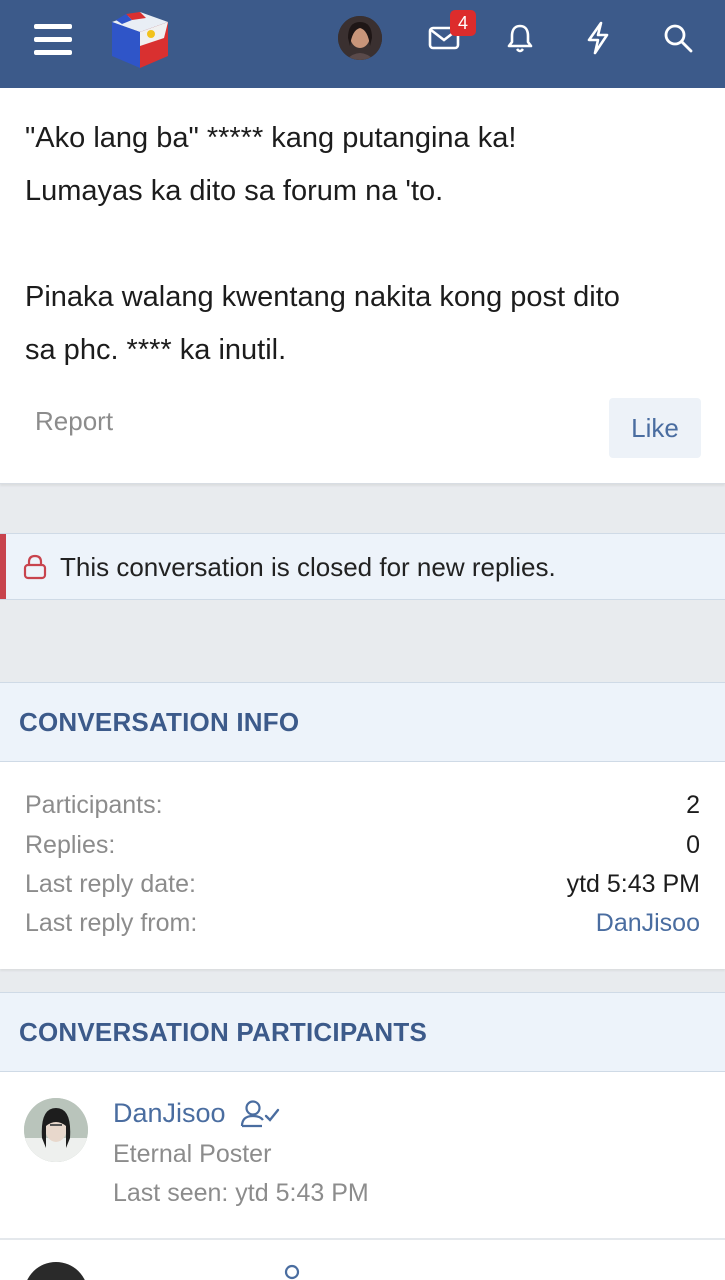  Describe the element at coordinates (693, 805) in the screenshot. I see `info-value: 2` at that location.